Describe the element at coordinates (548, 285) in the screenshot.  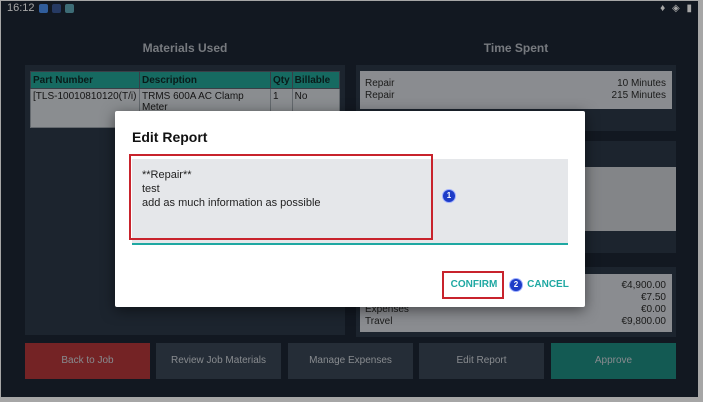
I see `cancel-button: CANCEL` at that location.